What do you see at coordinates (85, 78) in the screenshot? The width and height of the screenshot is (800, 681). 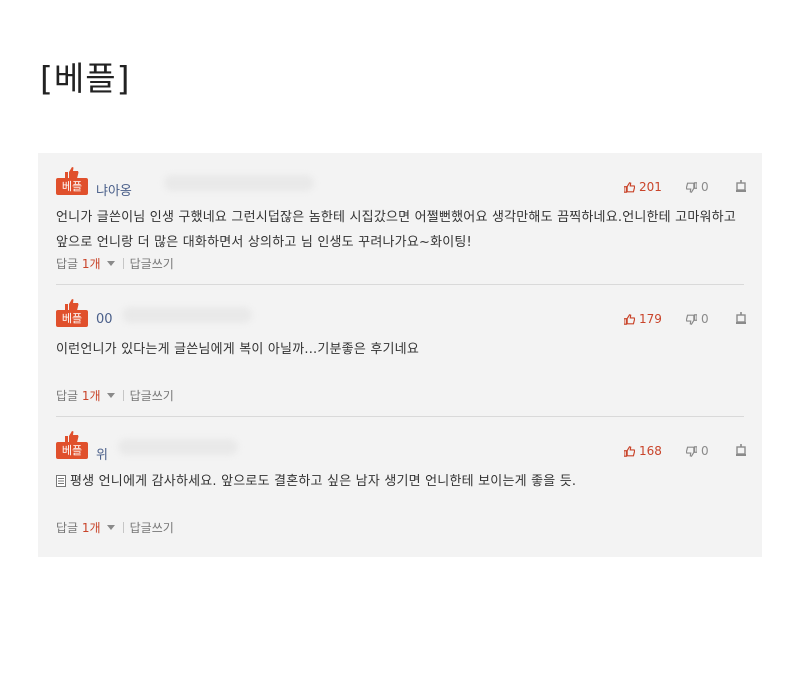 I see `page-title: [베플]` at bounding box center [85, 78].